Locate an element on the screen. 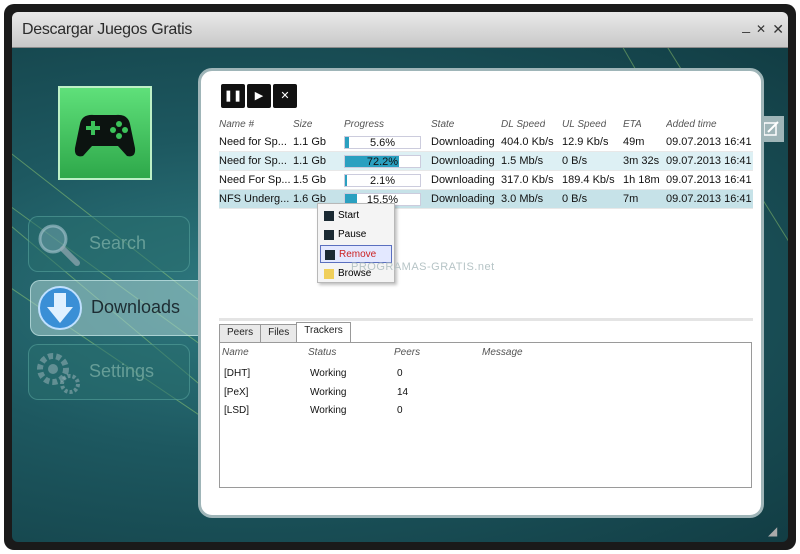  download-dl-speed: 404.0 Kb/s is located at coordinates (527, 142).